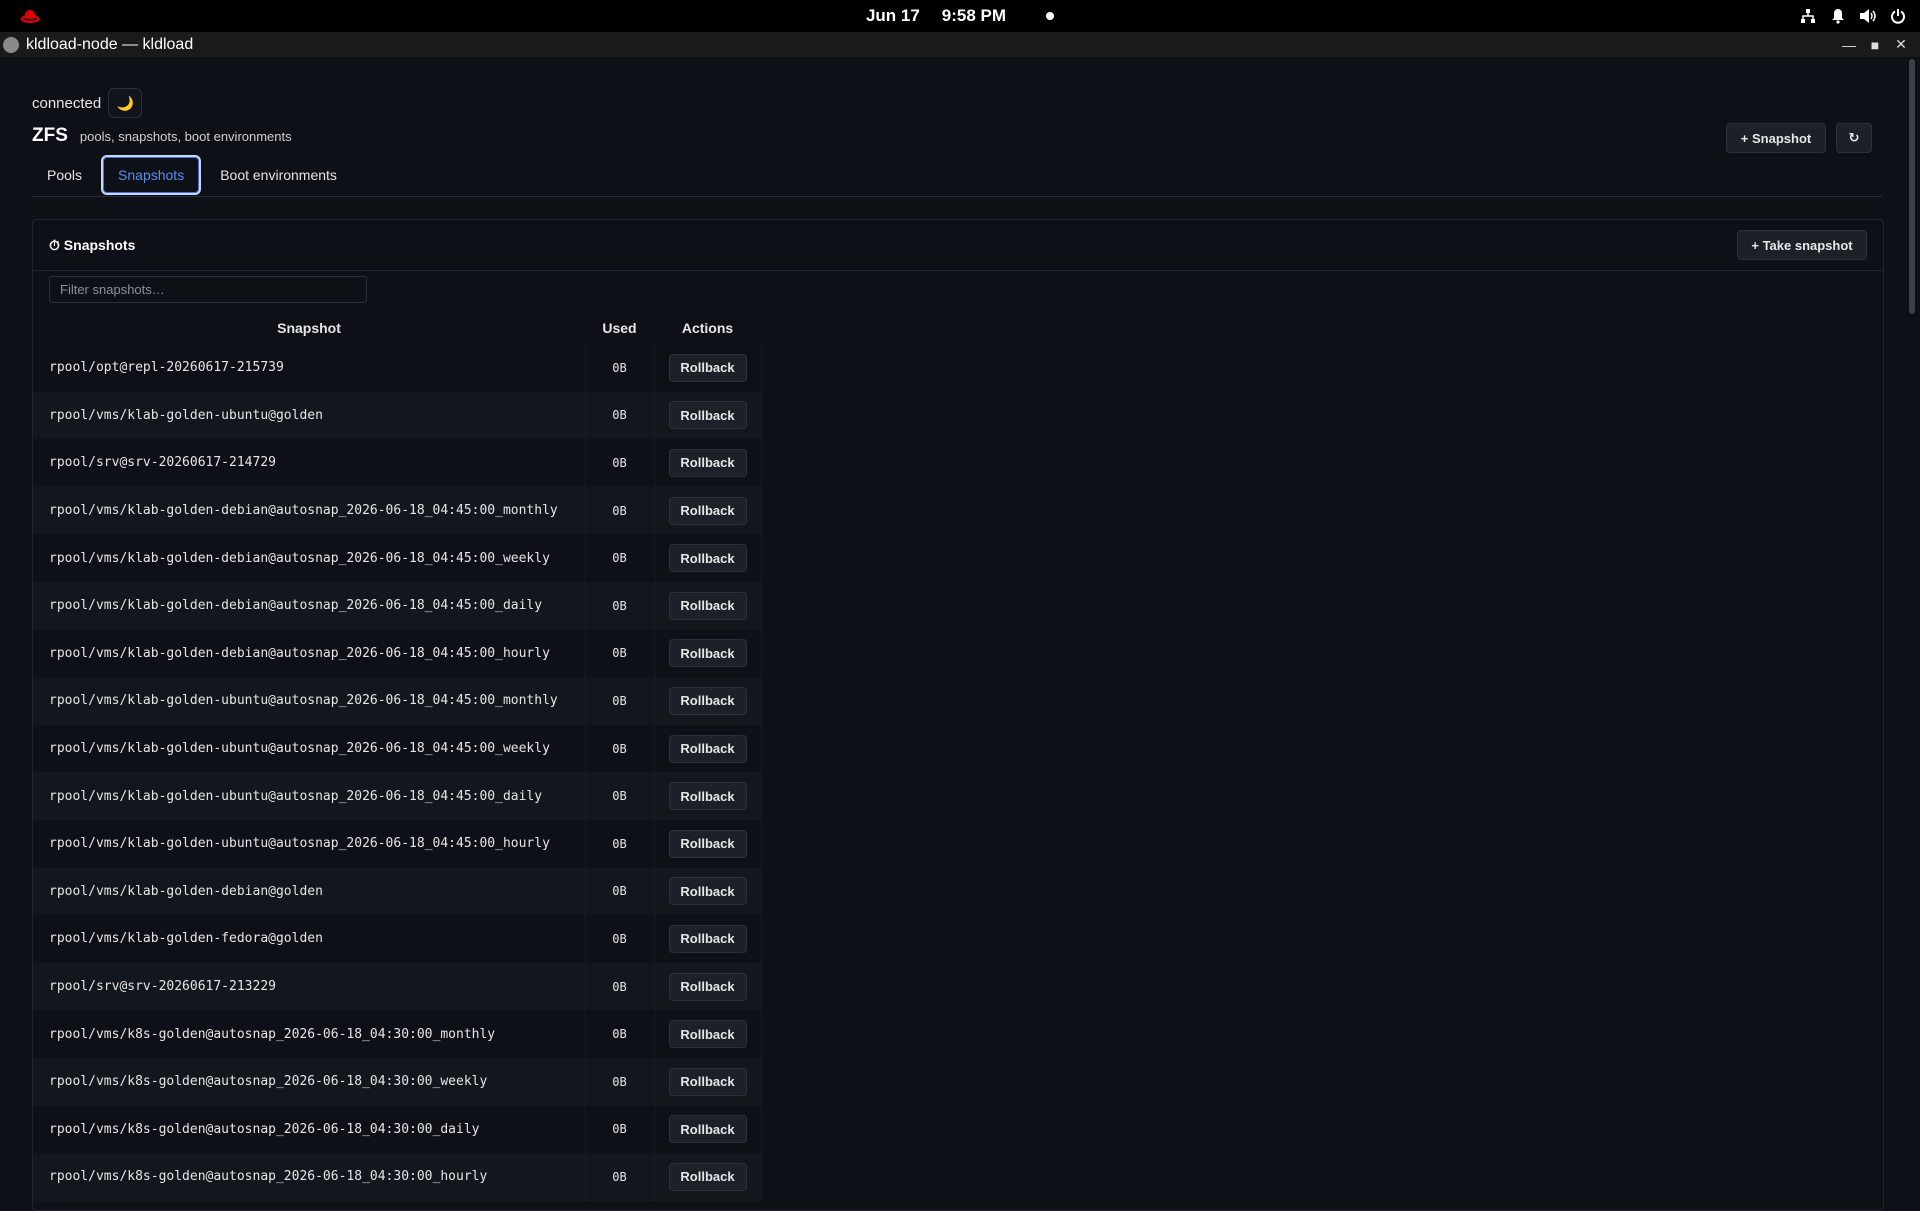 The image size is (1920, 1211). I want to click on tab-boot-environments: Boot environments, so click(278, 175).